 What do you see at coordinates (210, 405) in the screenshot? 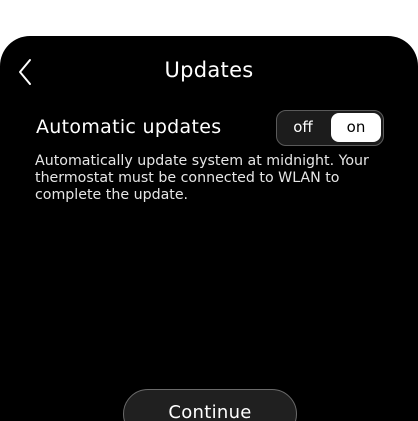
I see `continue-button: Continue` at bounding box center [210, 405].